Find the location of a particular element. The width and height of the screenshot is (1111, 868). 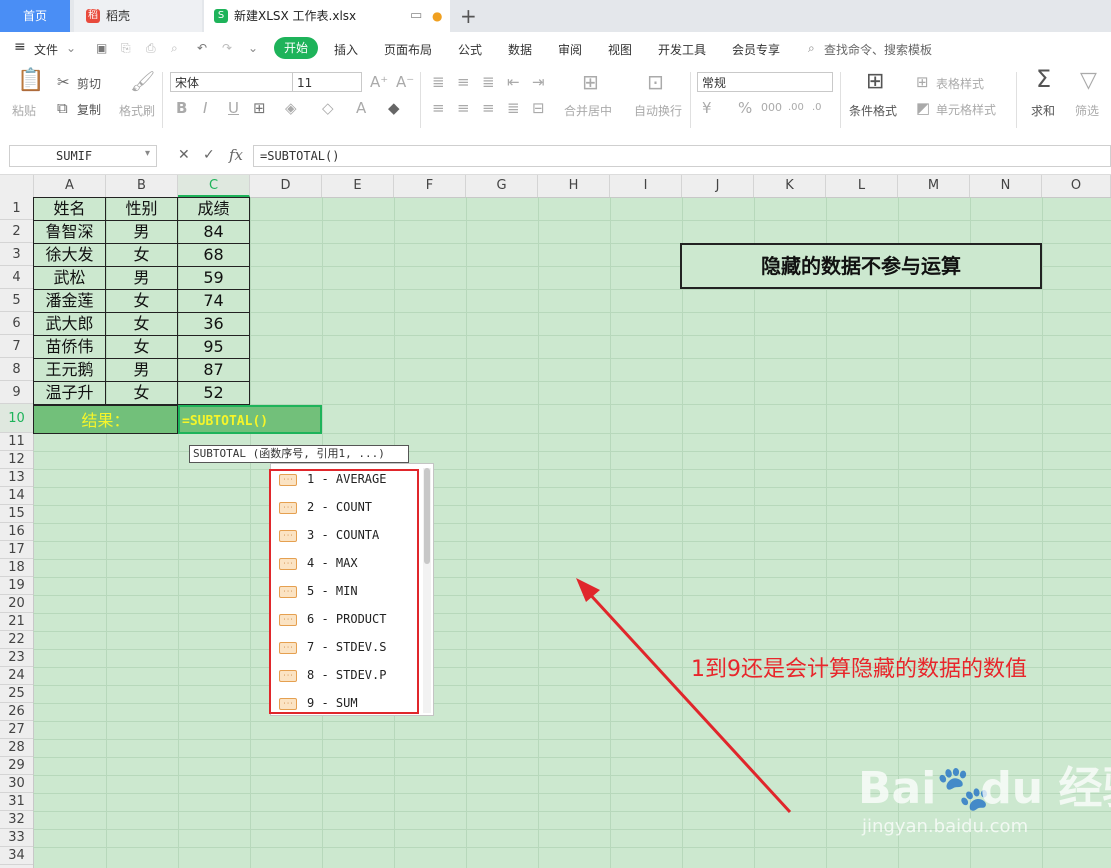

conditional-format-icon: ⊞ is located at coordinates (875, 82).